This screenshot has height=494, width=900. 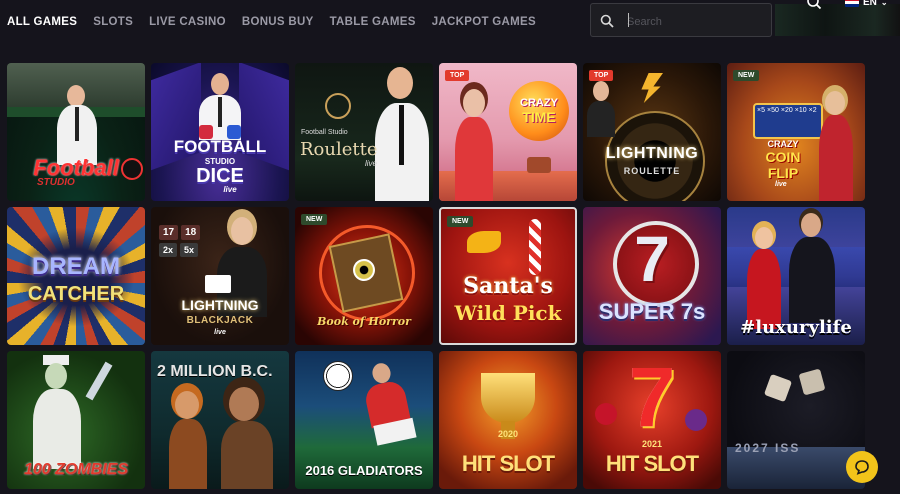 What do you see at coordinates (338, 106) in the screenshot?
I see `roulette-wheel-icon` at bounding box center [338, 106].